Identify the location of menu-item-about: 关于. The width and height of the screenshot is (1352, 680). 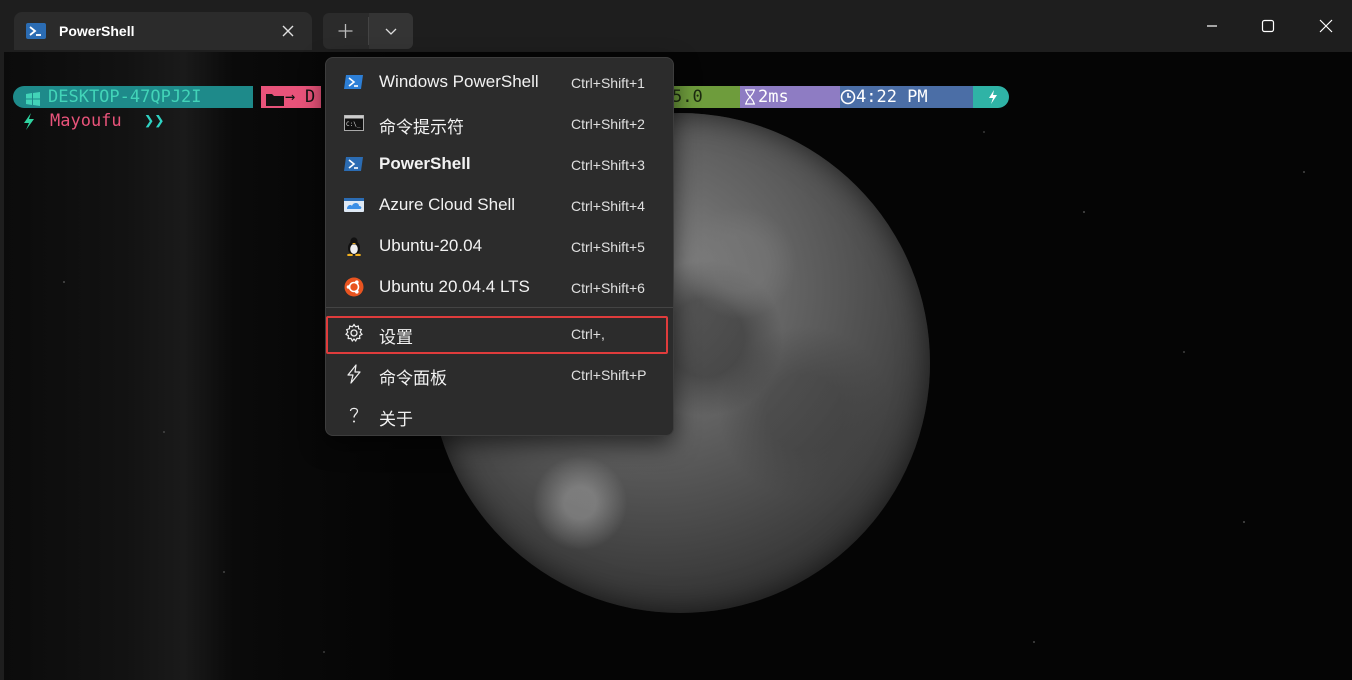
(499, 414).